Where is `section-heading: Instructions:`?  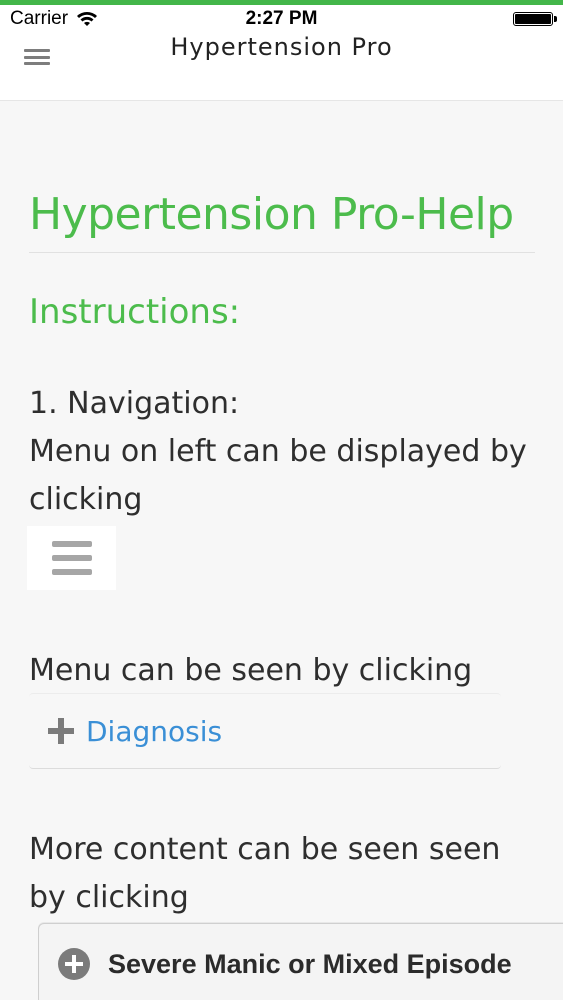 section-heading: Instructions: is located at coordinates (135, 312).